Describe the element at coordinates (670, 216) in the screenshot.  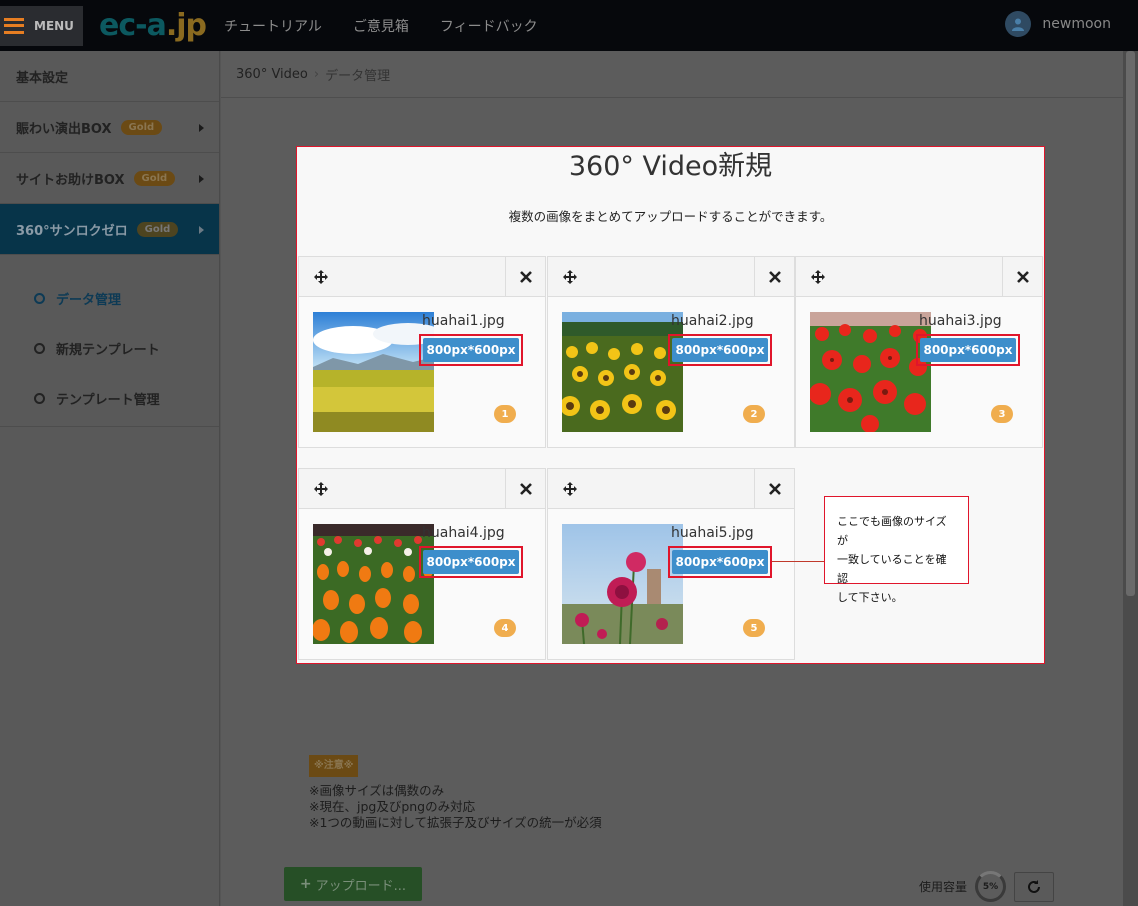
I see `modal-description: 複数の画像をまとめてアップロードすることができます。` at that location.